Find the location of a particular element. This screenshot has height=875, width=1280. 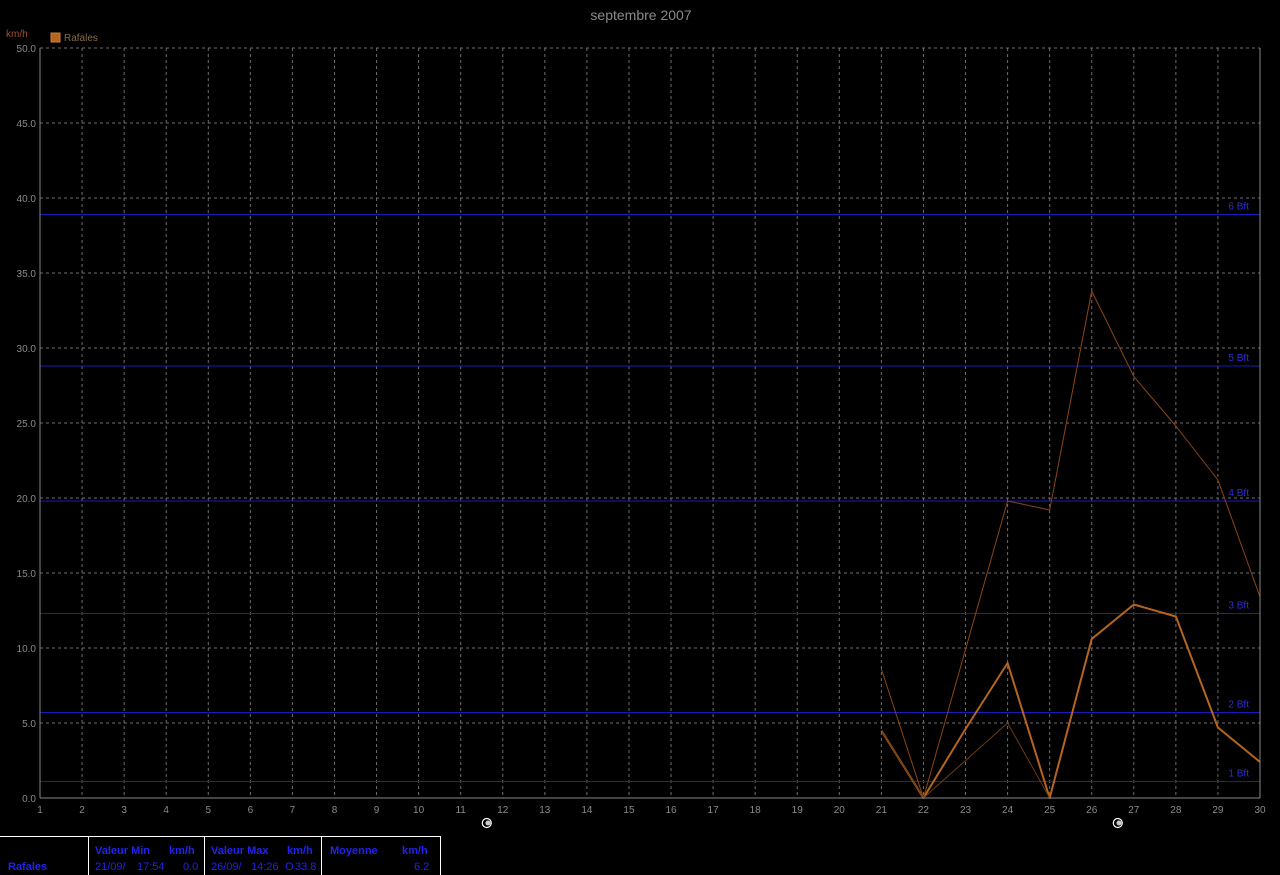

x-tick-label: 15 is located at coordinates (629, 810).